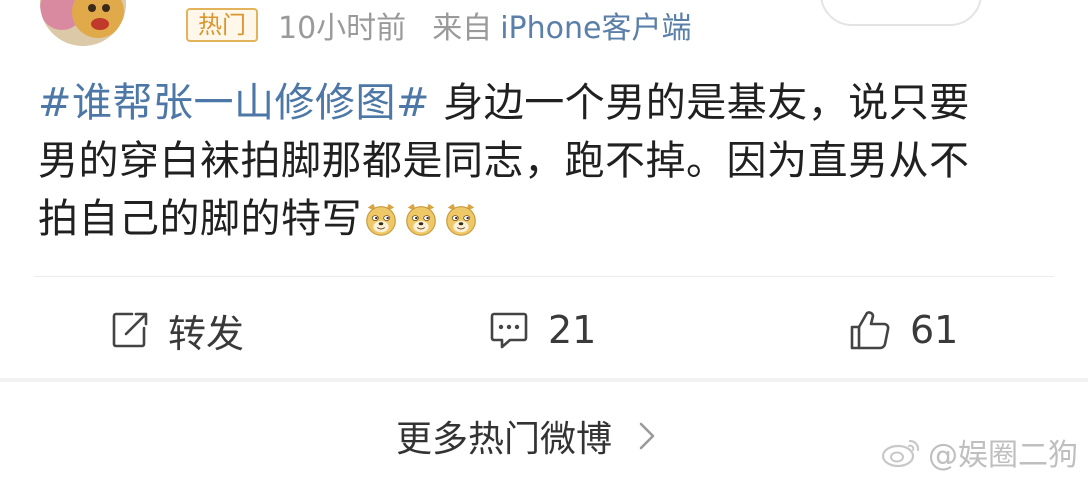 The width and height of the screenshot is (1088, 477). Describe the element at coordinates (130, 330) in the screenshot. I see `repost-icon` at that location.